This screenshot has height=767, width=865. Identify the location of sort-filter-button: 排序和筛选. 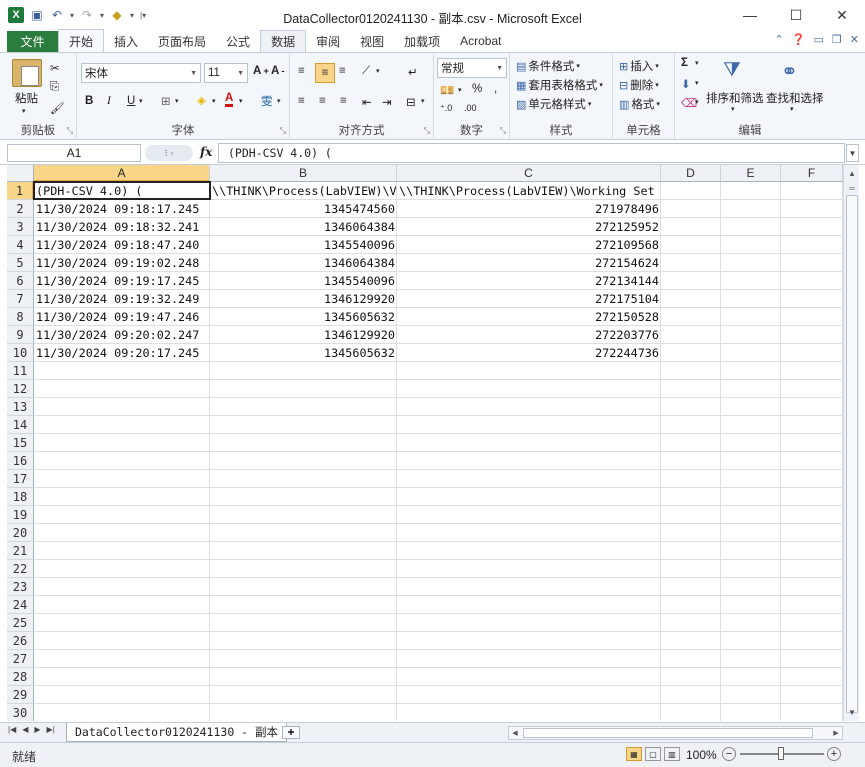
(735, 98).